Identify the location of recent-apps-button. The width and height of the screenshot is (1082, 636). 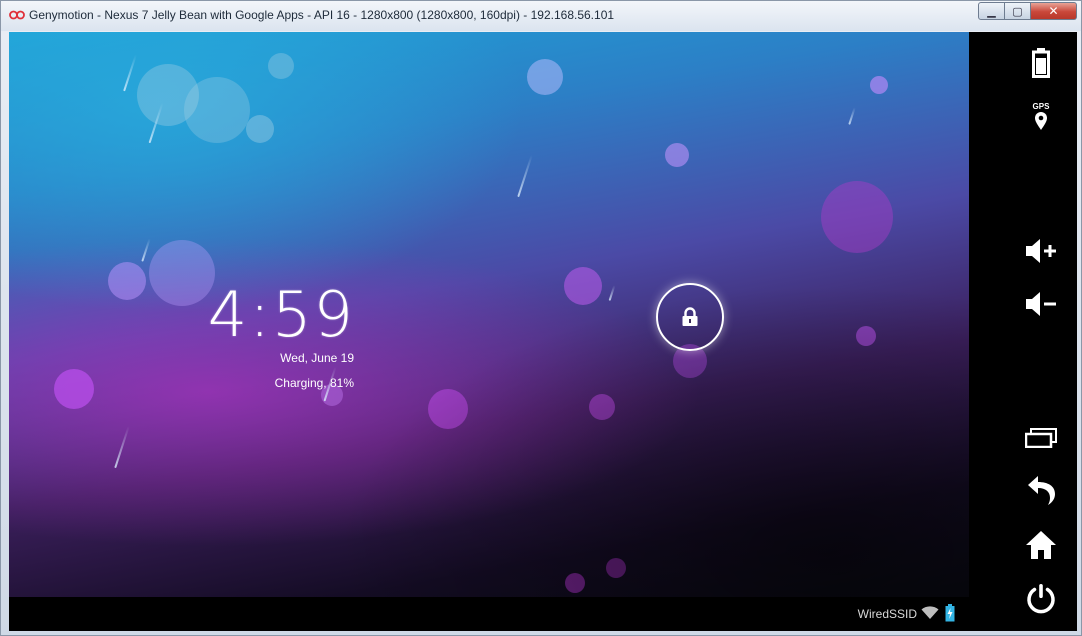
(1041, 438).